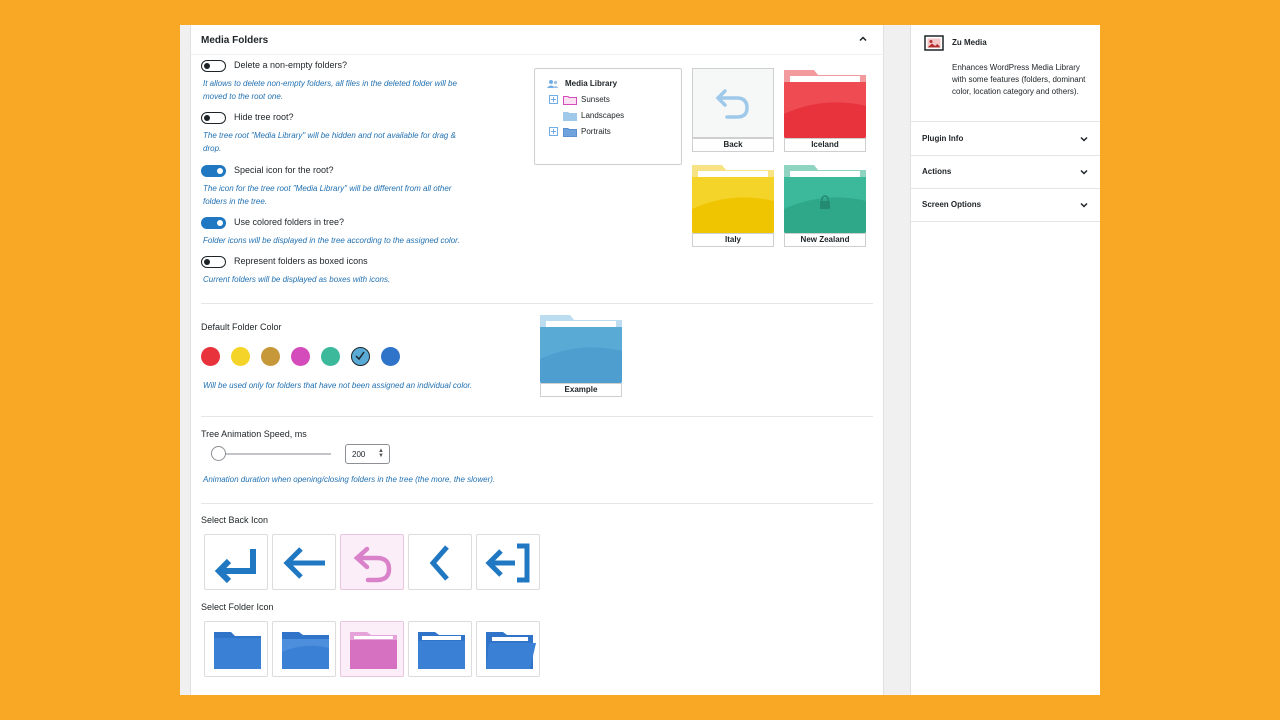  Describe the element at coordinates (952, 204) in the screenshot. I see `section-label: Screen Options` at that location.